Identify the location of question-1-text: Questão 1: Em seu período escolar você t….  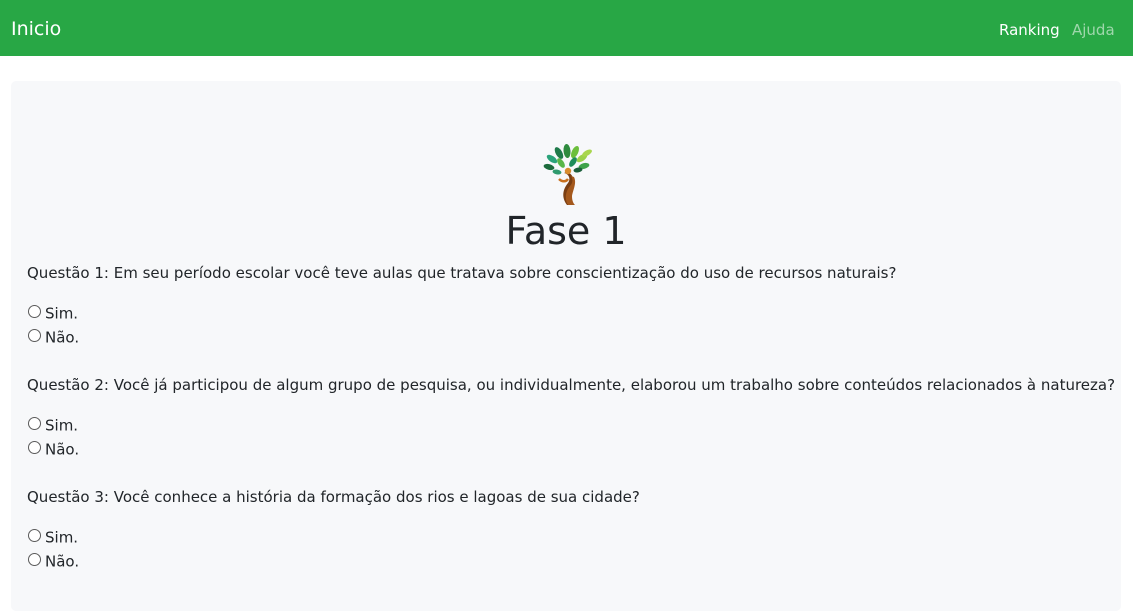
(462, 273).